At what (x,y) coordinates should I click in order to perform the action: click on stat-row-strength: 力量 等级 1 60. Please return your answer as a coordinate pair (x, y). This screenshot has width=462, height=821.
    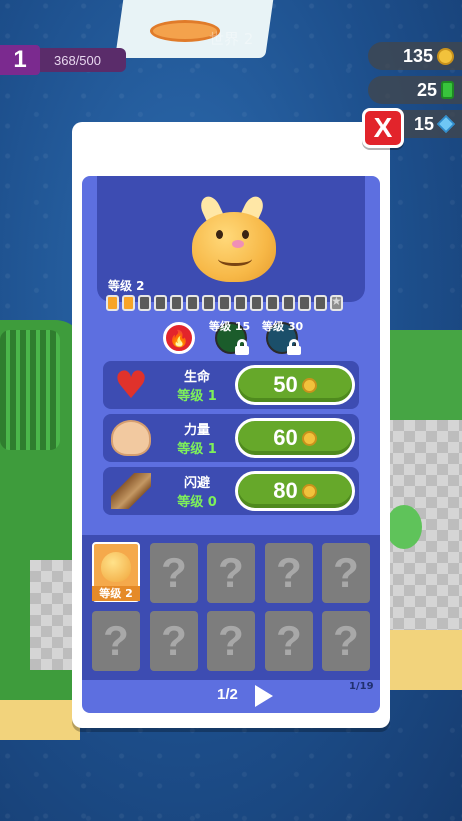
    Looking at the image, I should click on (231, 438).